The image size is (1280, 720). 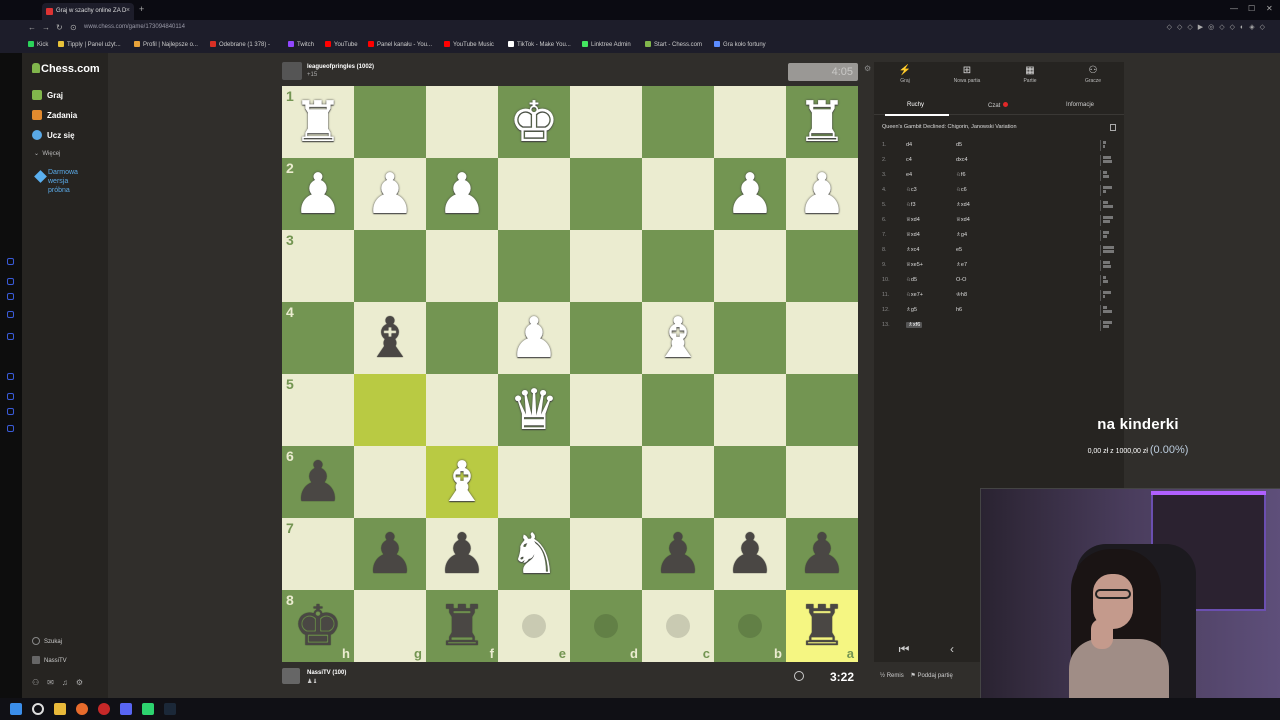 I want to click on sidebar-item-puzzles: Zadania, so click(x=54, y=115).